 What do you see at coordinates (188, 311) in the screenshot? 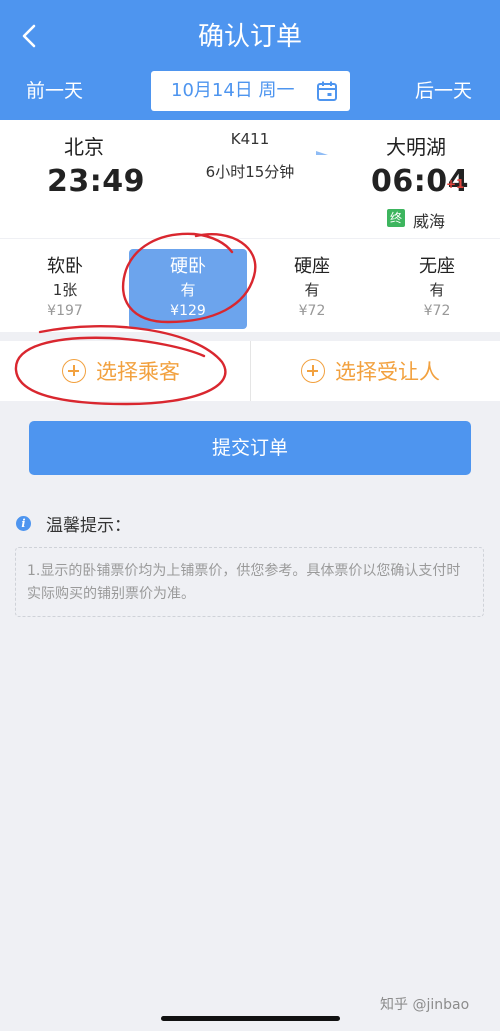
I see `seat-price: ¥129` at bounding box center [188, 311].